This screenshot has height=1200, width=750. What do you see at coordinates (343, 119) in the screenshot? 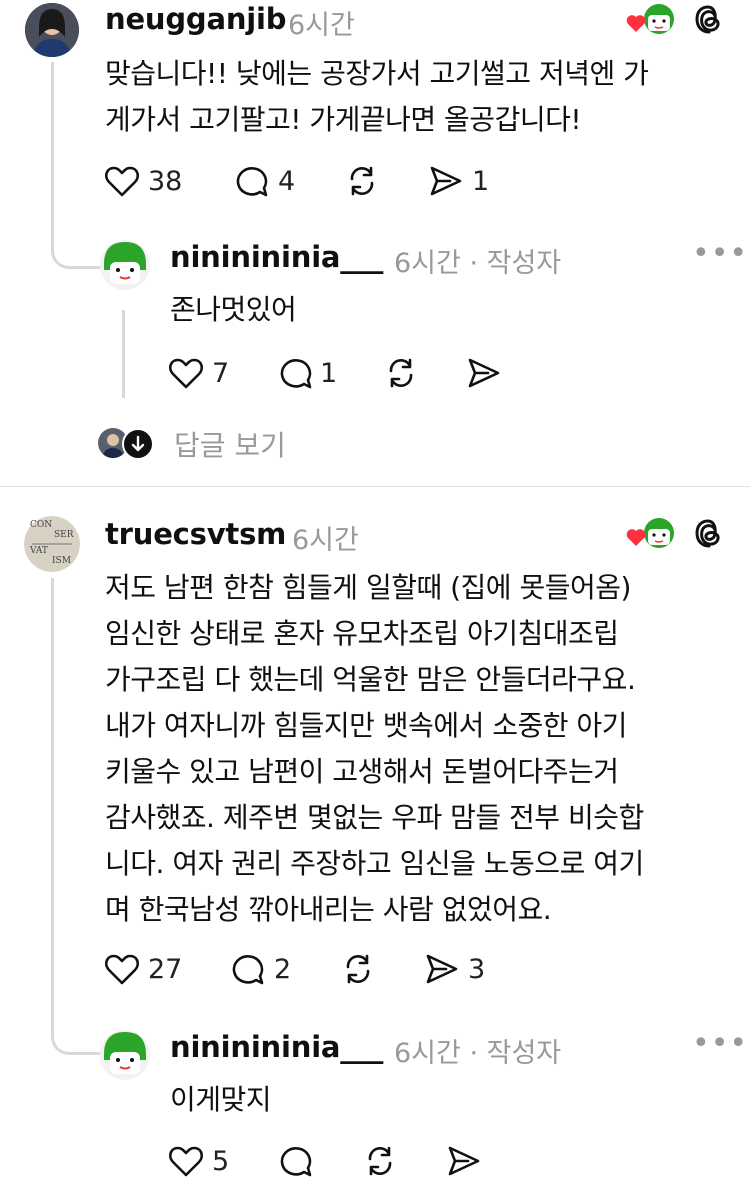
I see `comment-text-line: 게가서 고기팔고! 가게끝나면 올공갑니다!` at bounding box center [343, 119].